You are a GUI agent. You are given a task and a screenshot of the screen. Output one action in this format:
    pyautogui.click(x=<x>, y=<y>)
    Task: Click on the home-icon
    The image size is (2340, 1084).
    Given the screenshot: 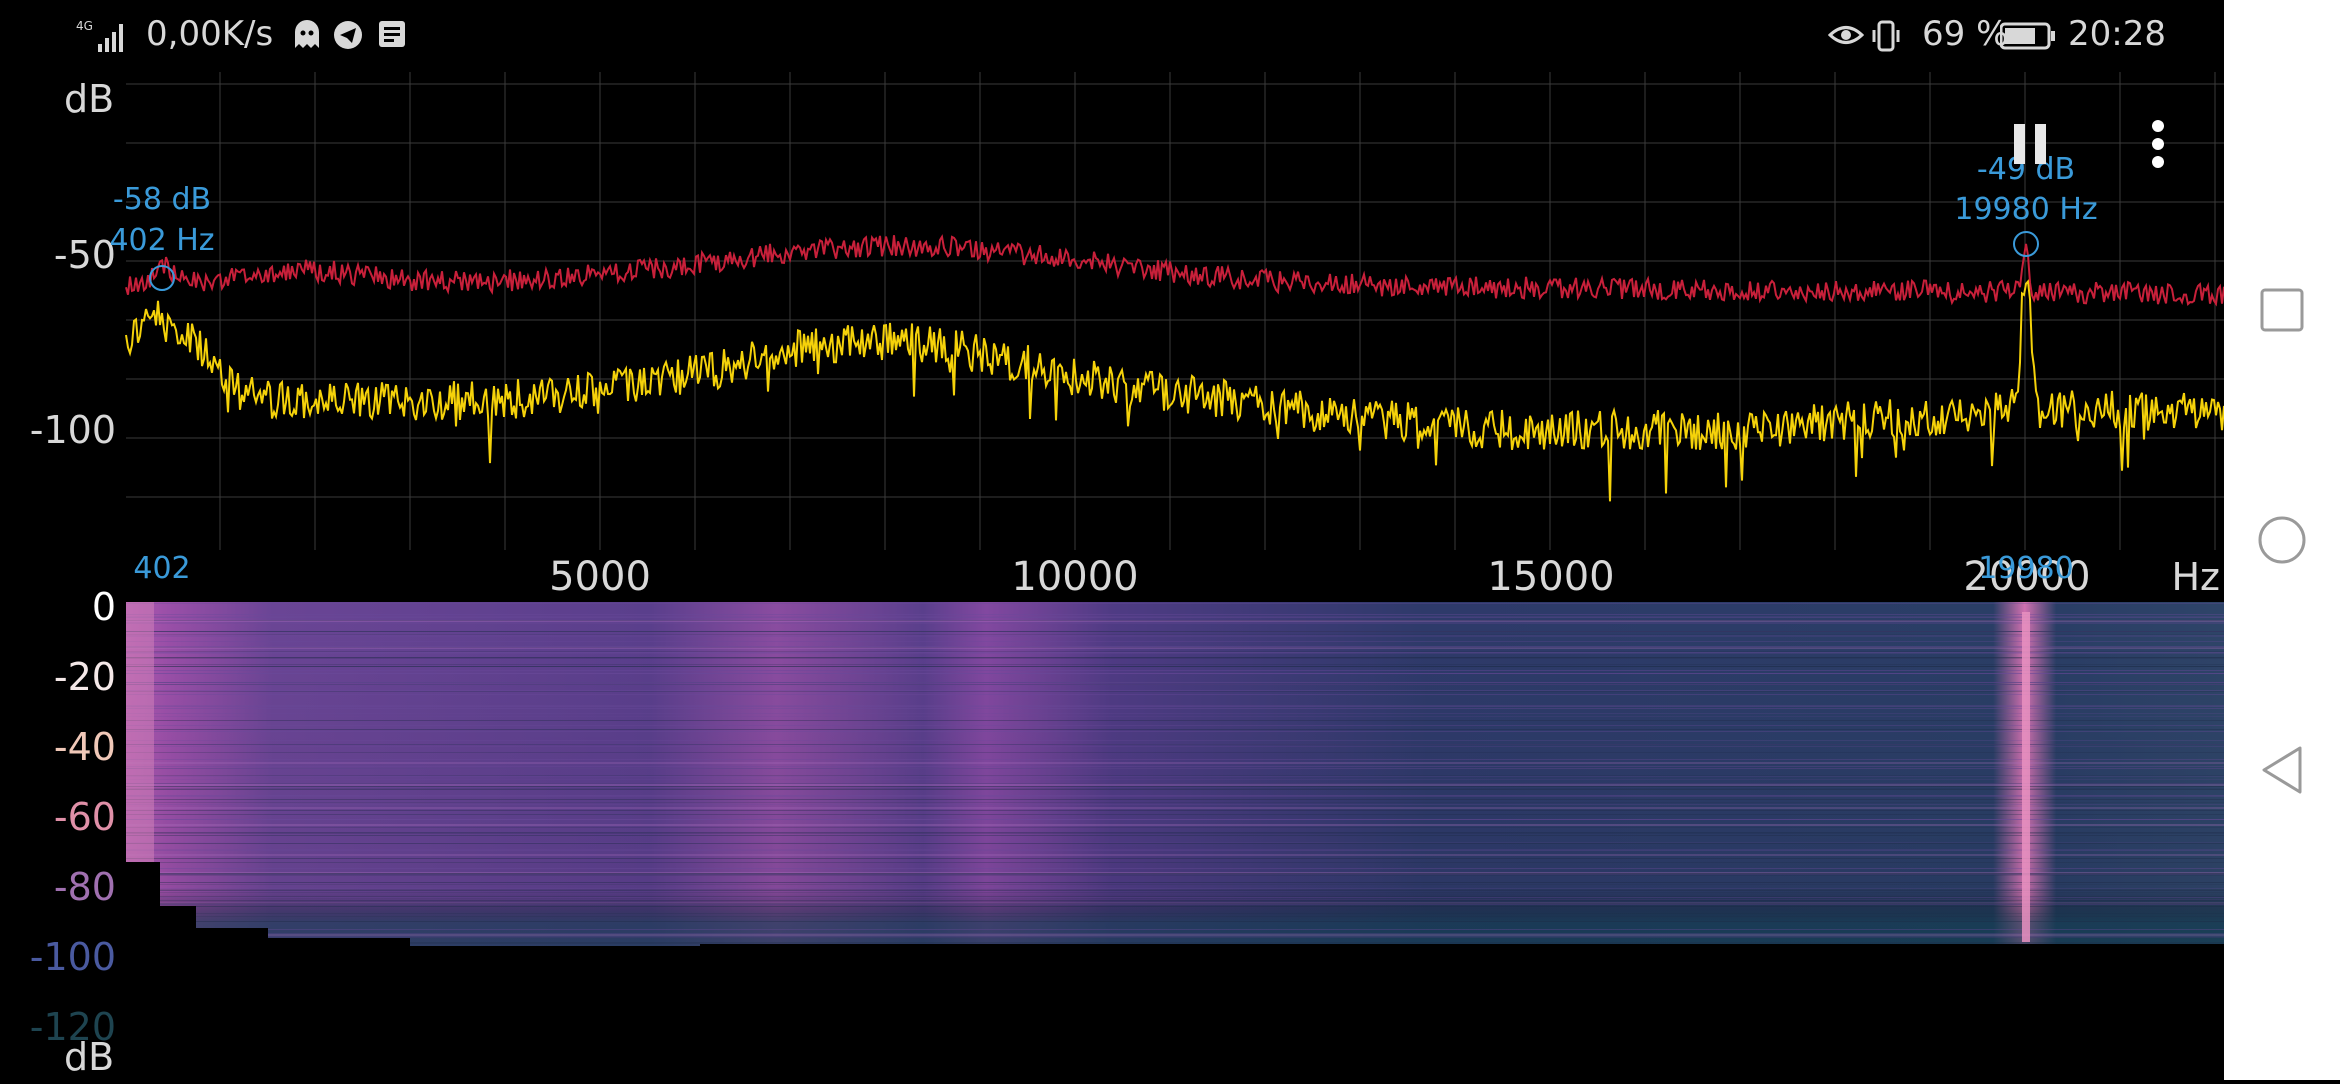 What is the action you would take?
    pyautogui.click(x=2282, y=540)
    